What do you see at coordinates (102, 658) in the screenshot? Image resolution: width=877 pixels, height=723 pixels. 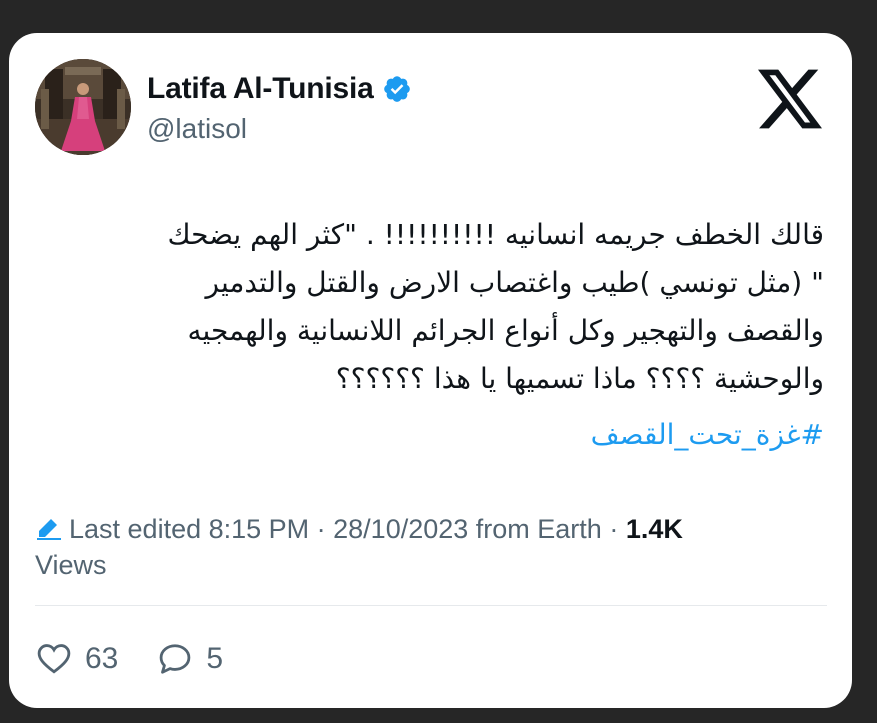 I see `like-count: 63` at bounding box center [102, 658].